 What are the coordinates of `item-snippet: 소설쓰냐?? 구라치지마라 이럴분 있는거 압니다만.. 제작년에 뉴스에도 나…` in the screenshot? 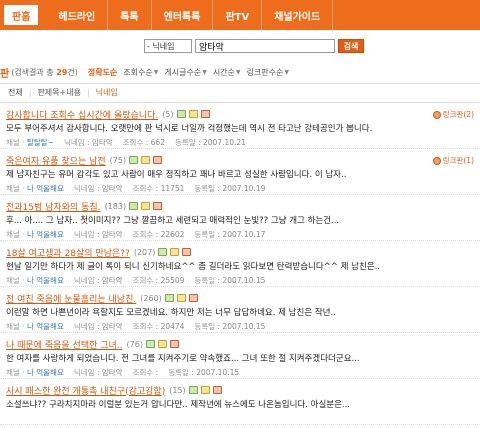 It's located at (178, 405).